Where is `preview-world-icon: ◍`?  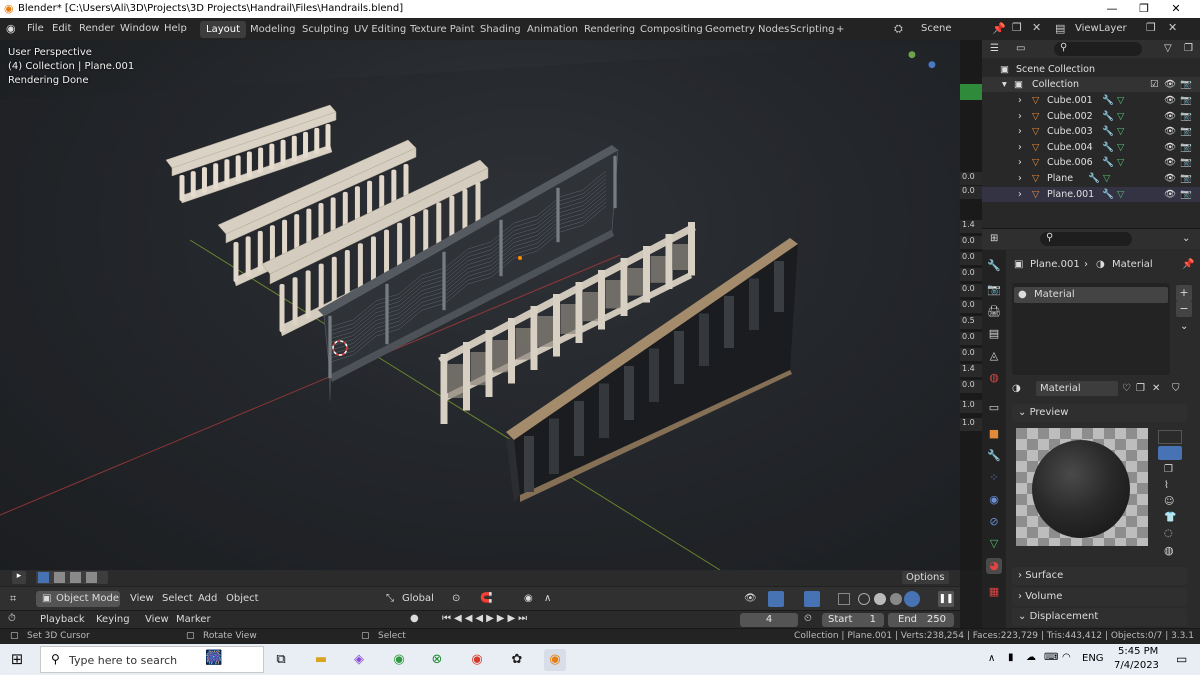 preview-world-icon: ◍ is located at coordinates (1169, 550).